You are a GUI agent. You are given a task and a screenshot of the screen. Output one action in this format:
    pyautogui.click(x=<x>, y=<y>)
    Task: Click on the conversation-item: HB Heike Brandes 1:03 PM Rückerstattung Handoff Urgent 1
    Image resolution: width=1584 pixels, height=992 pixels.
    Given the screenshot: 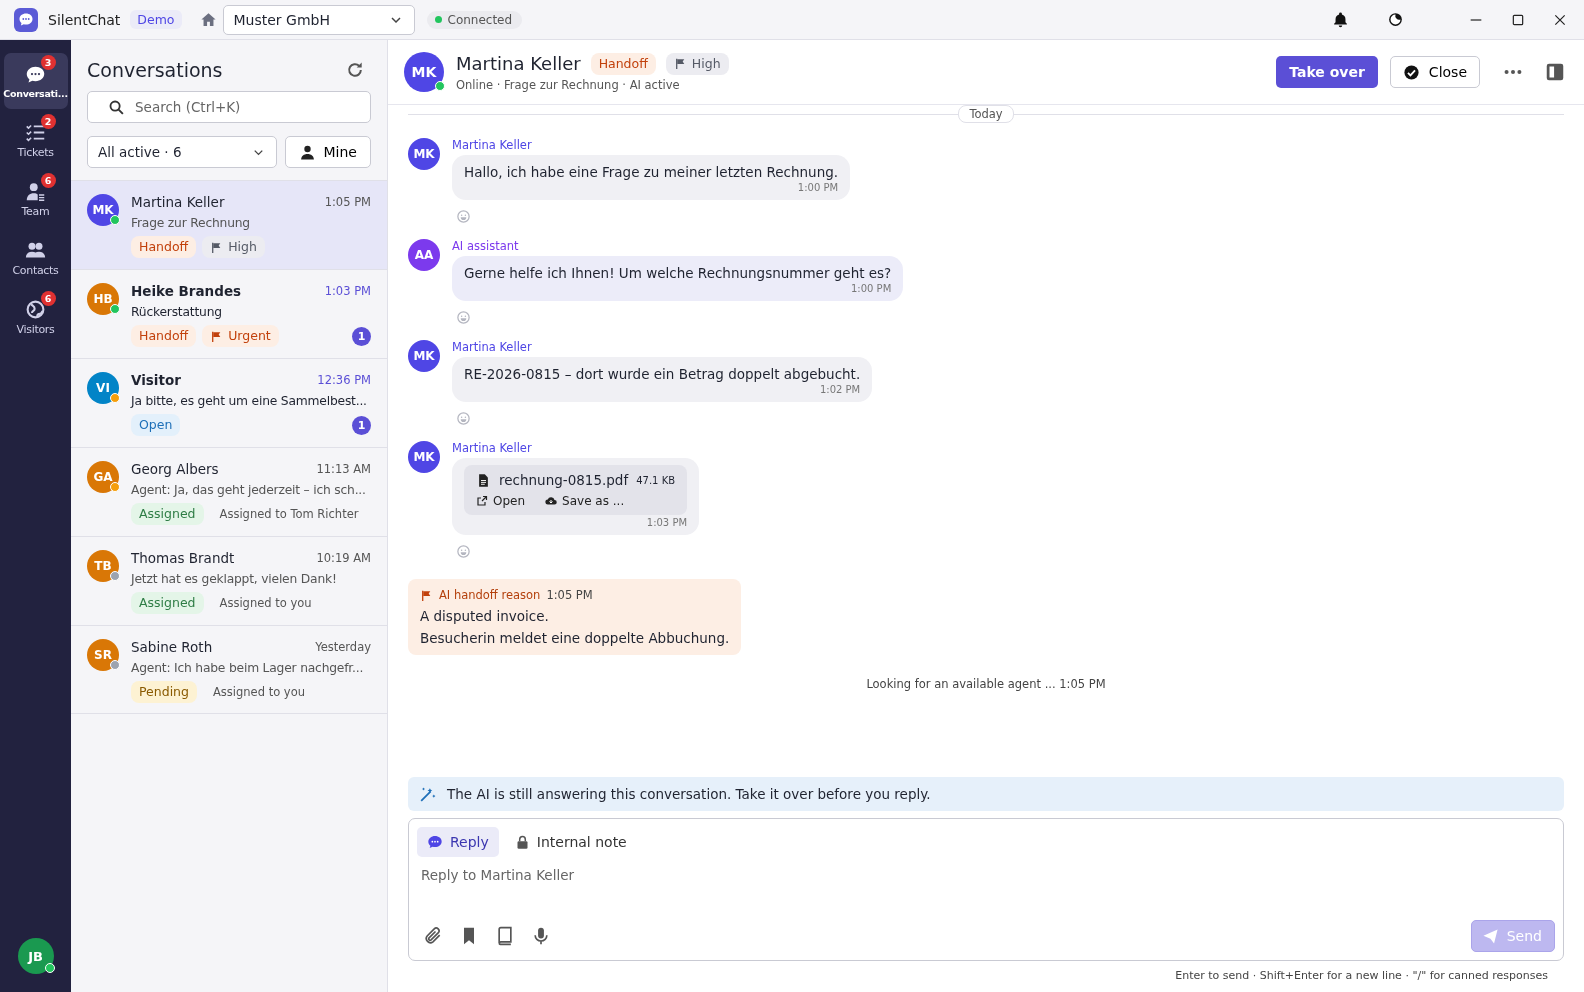 What is the action you would take?
    pyautogui.click(x=229, y=313)
    